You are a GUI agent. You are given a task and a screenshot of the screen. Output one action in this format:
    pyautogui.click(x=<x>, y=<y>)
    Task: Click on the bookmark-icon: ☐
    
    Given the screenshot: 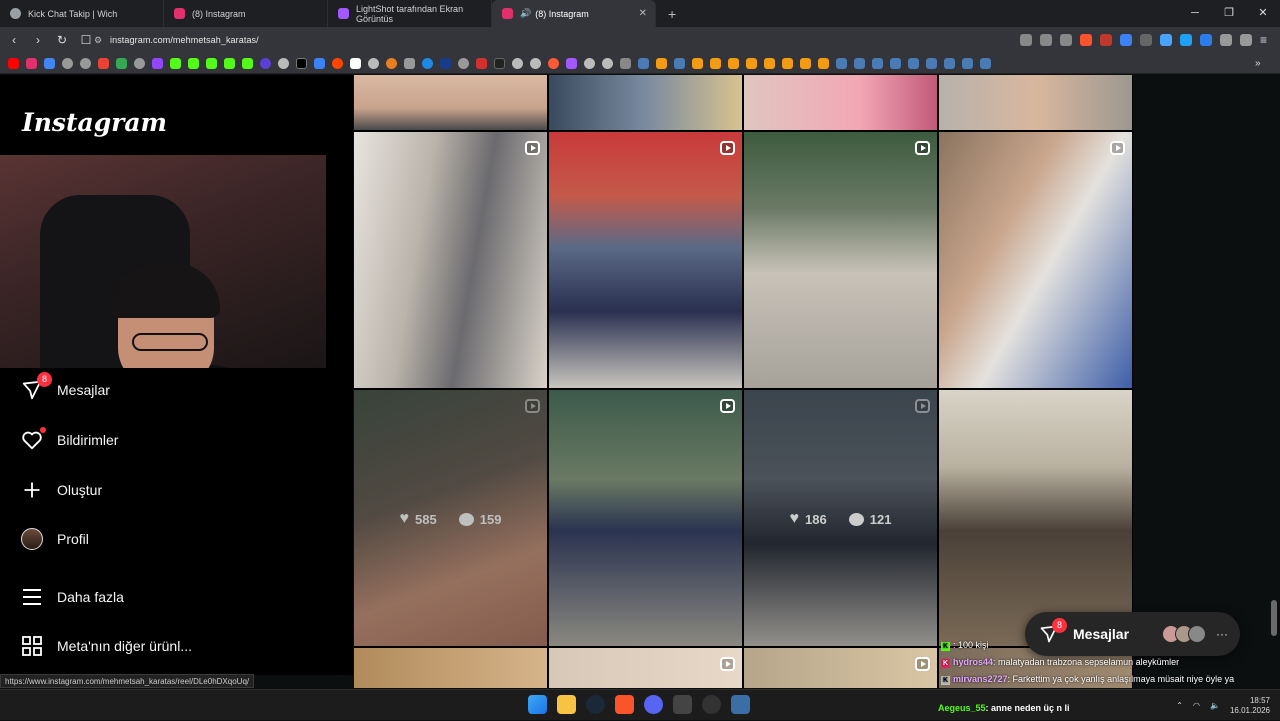 What is the action you would take?
    pyautogui.click(x=86, y=40)
    